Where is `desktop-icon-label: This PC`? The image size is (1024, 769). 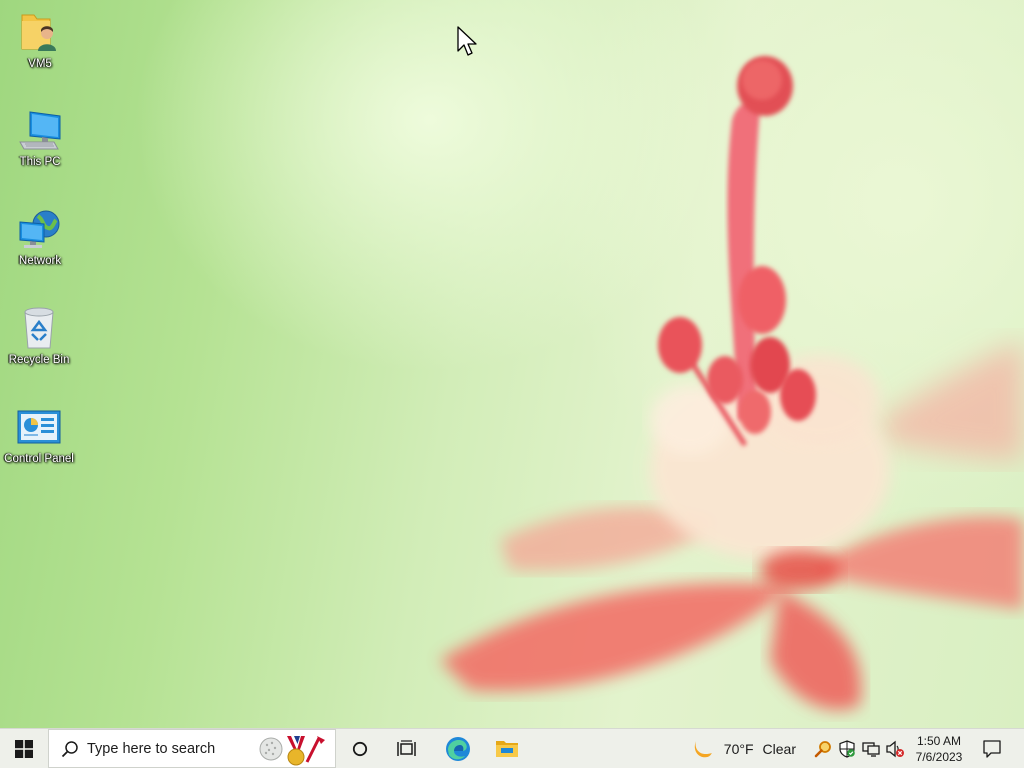 desktop-icon-label: This PC is located at coordinates (40, 162).